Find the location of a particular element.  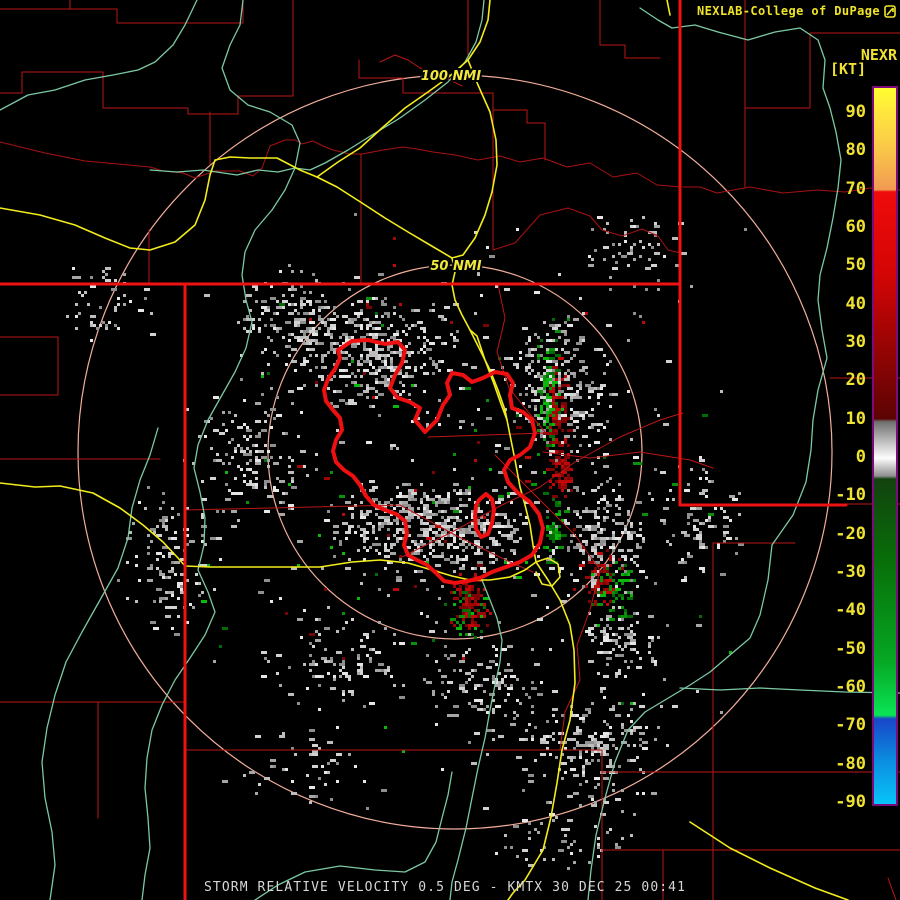

colorbar-tick: -30 is located at coordinates (850, 571).